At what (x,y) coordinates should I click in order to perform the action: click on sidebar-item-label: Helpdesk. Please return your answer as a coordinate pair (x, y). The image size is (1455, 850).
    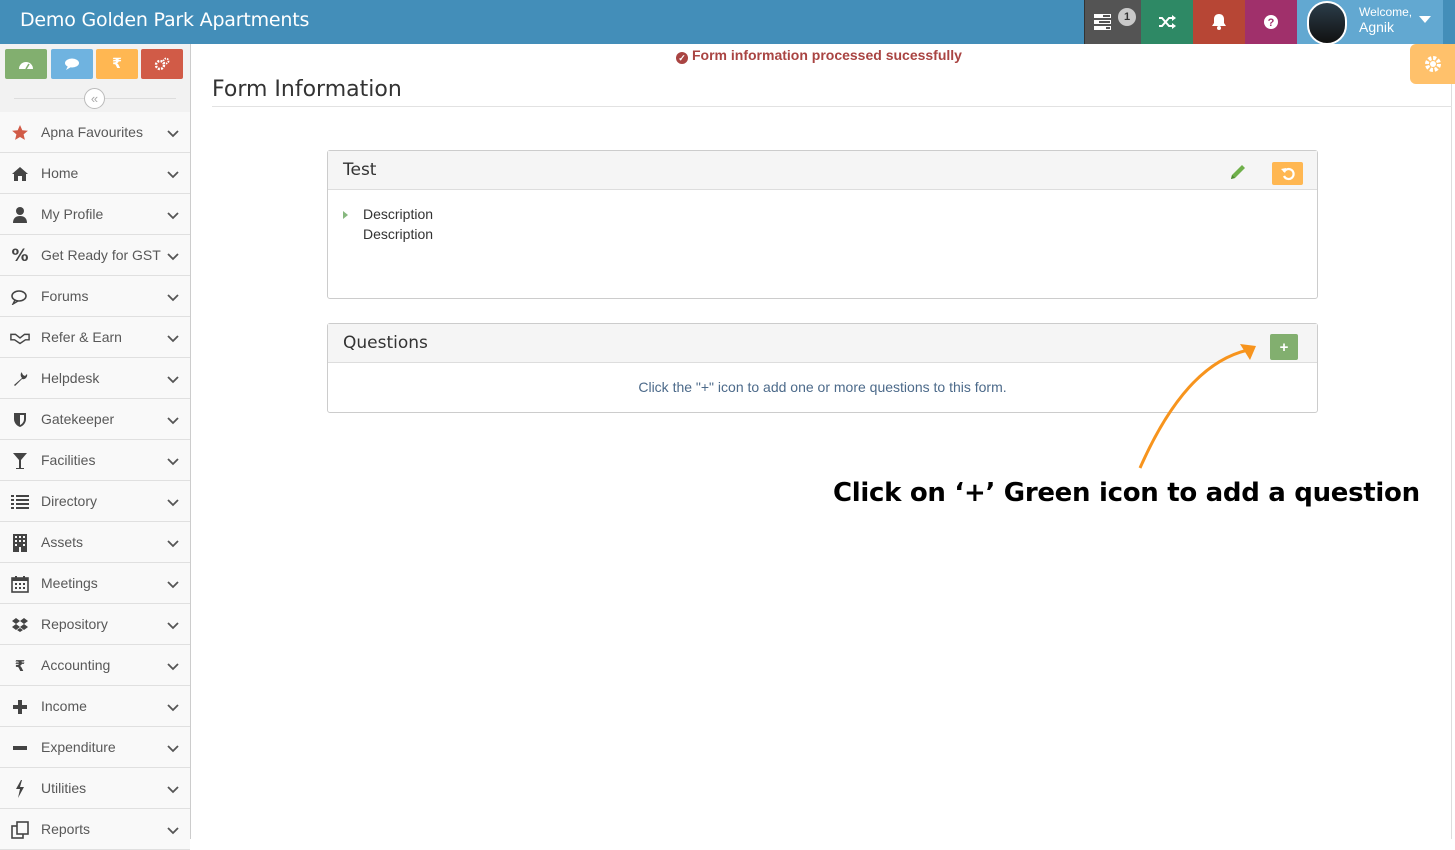
    Looking at the image, I should click on (70, 378).